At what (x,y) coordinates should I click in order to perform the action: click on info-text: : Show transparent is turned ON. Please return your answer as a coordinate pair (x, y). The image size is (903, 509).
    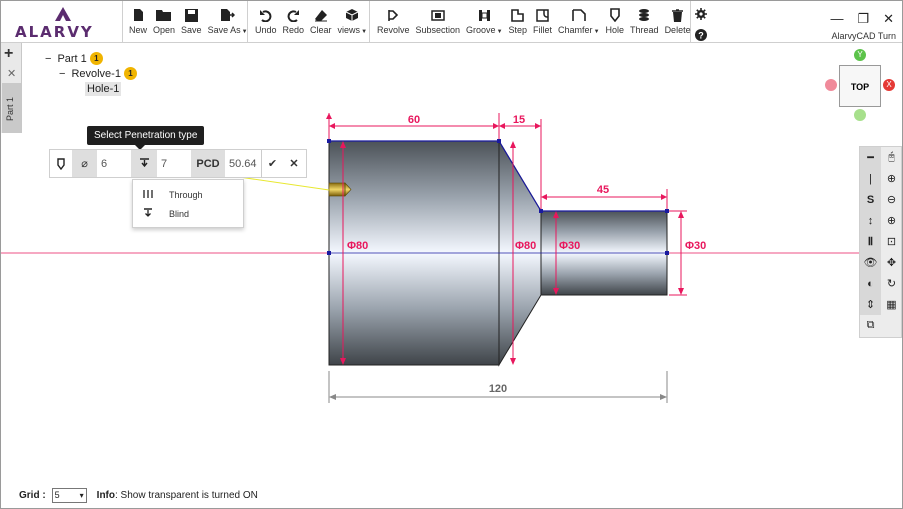
    Looking at the image, I should click on (186, 495).